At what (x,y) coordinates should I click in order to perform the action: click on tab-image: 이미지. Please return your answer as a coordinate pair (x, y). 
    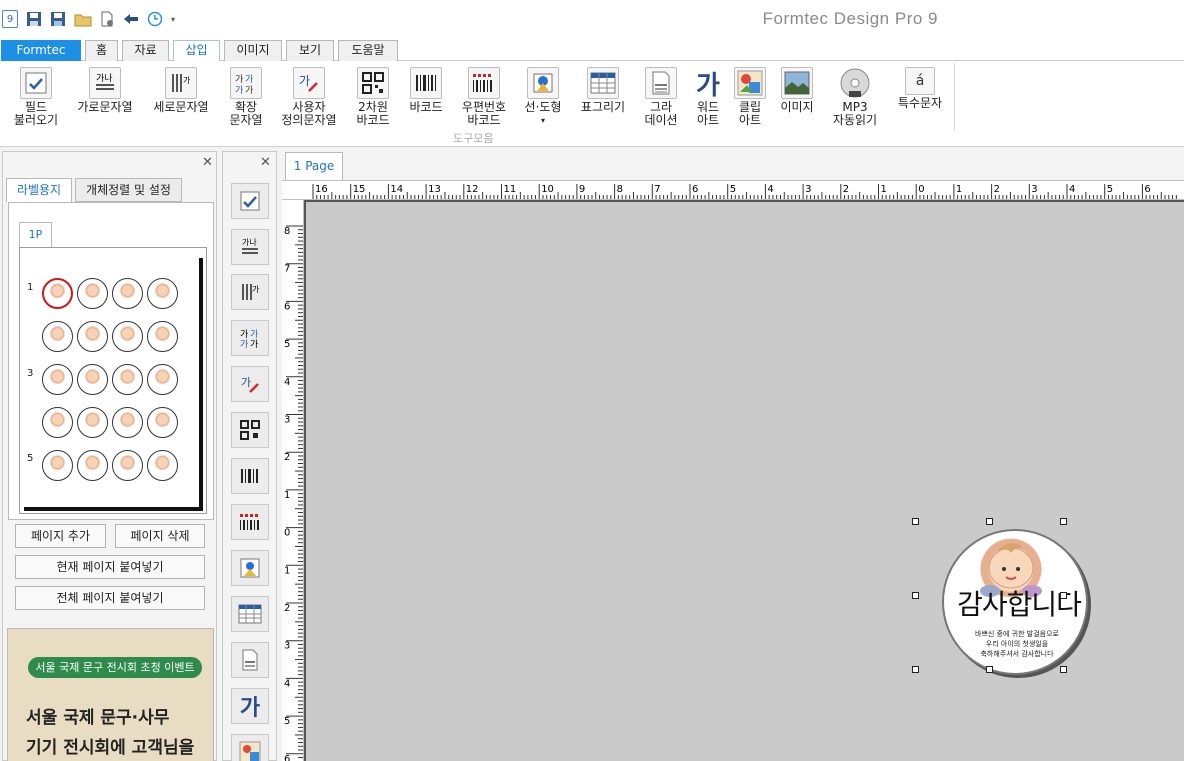
    Looking at the image, I should click on (253, 50).